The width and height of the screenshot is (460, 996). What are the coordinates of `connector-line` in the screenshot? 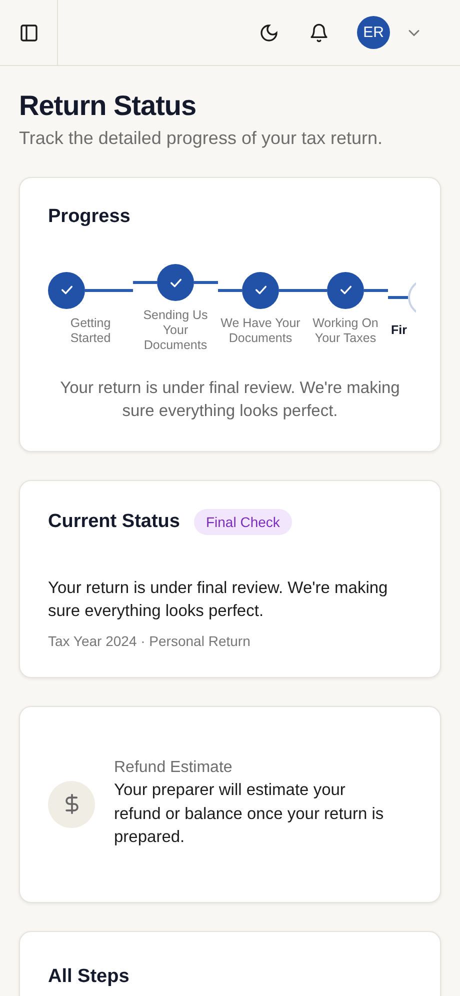 It's located at (398, 297).